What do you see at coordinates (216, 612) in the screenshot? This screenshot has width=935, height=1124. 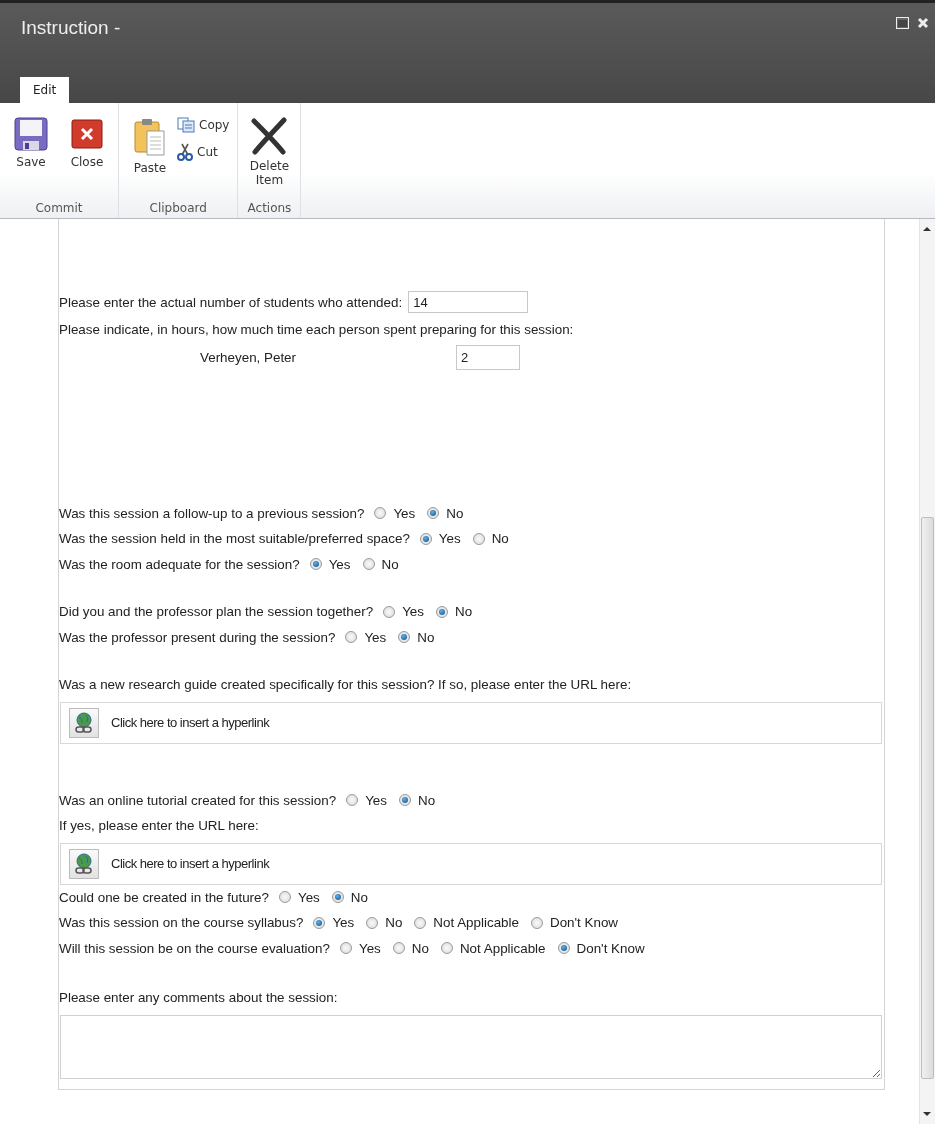 I see `question-label: Did you and the professor plan the session together?` at bounding box center [216, 612].